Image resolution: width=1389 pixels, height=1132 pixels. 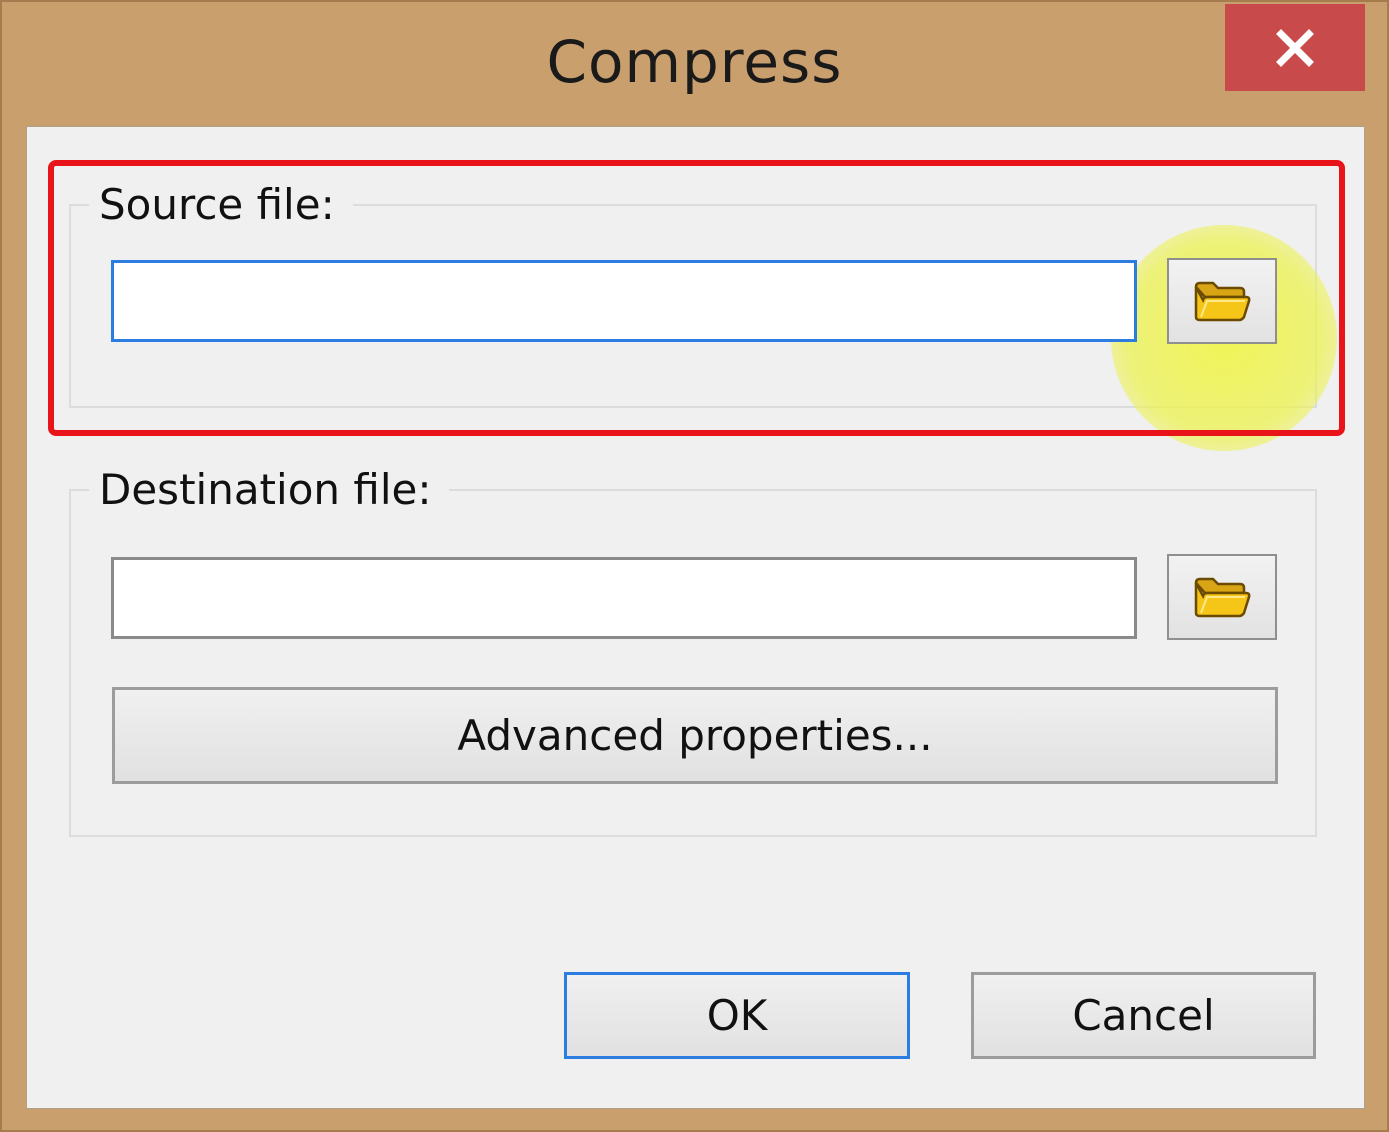 I want to click on dialog-title: Compress, so click(x=694, y=62).